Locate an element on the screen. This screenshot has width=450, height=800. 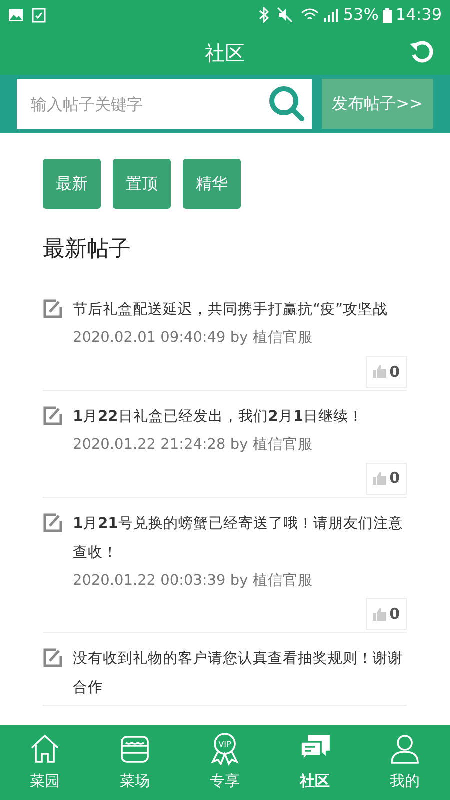
nav-tab: 社区 is located at coordinates (315, 762).